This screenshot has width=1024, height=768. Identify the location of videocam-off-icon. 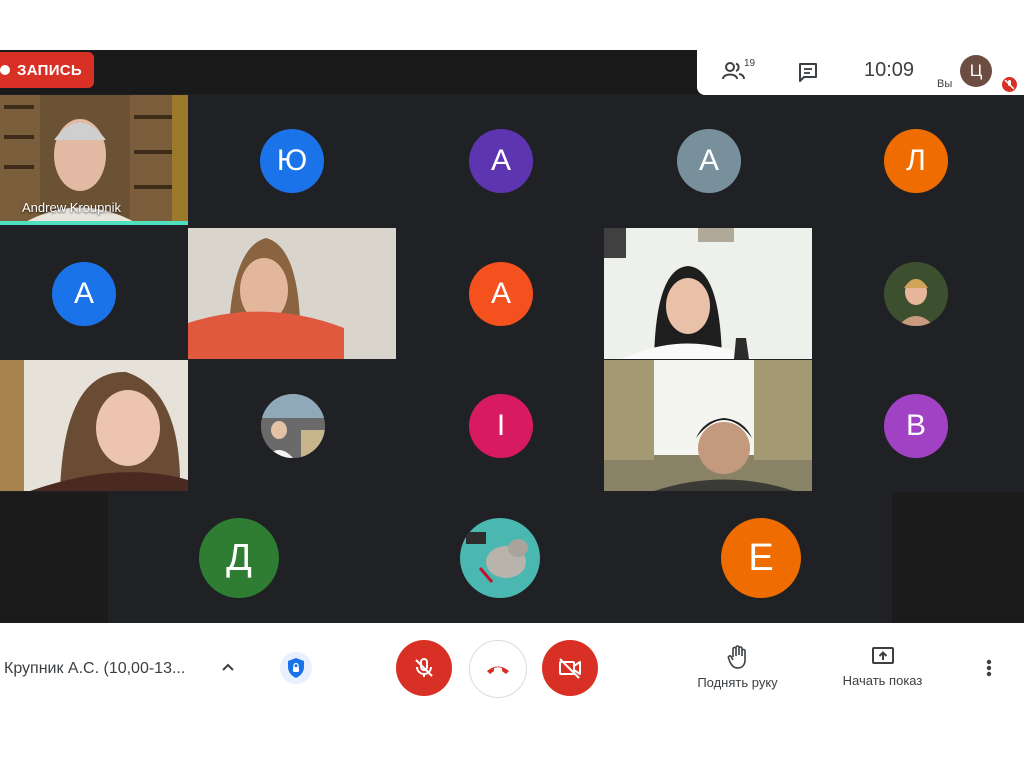
(570, 668).